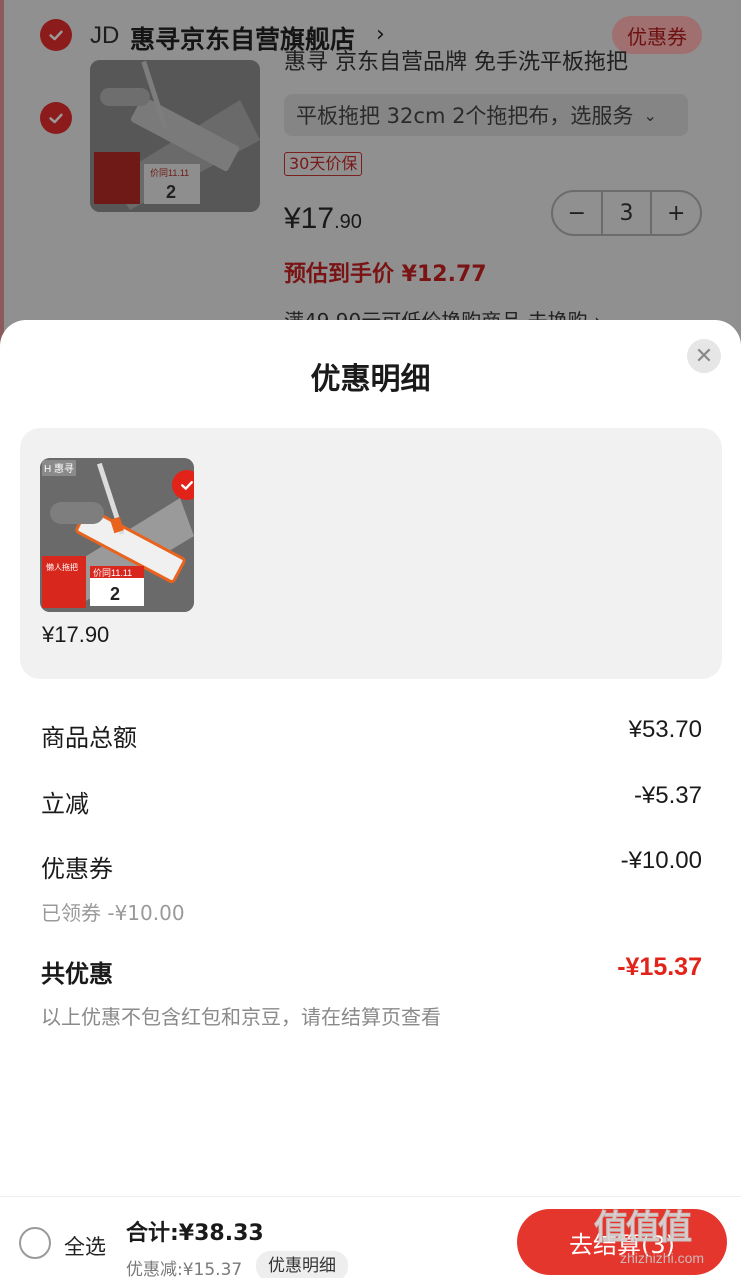  Describe the element at coordinates (465, 116) in the screenshot. I see `spec-text: 平板拖把 32cm 2个拖把布，选服务` at that location.